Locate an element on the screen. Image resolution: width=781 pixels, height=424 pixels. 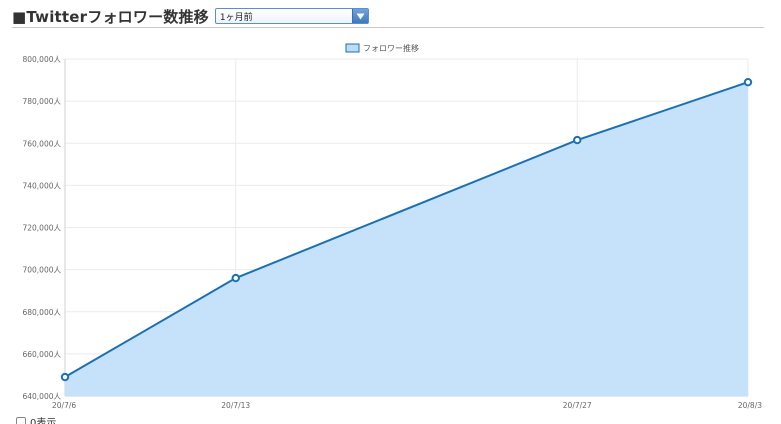
legend-swatch is located at coordinates (352, 48).